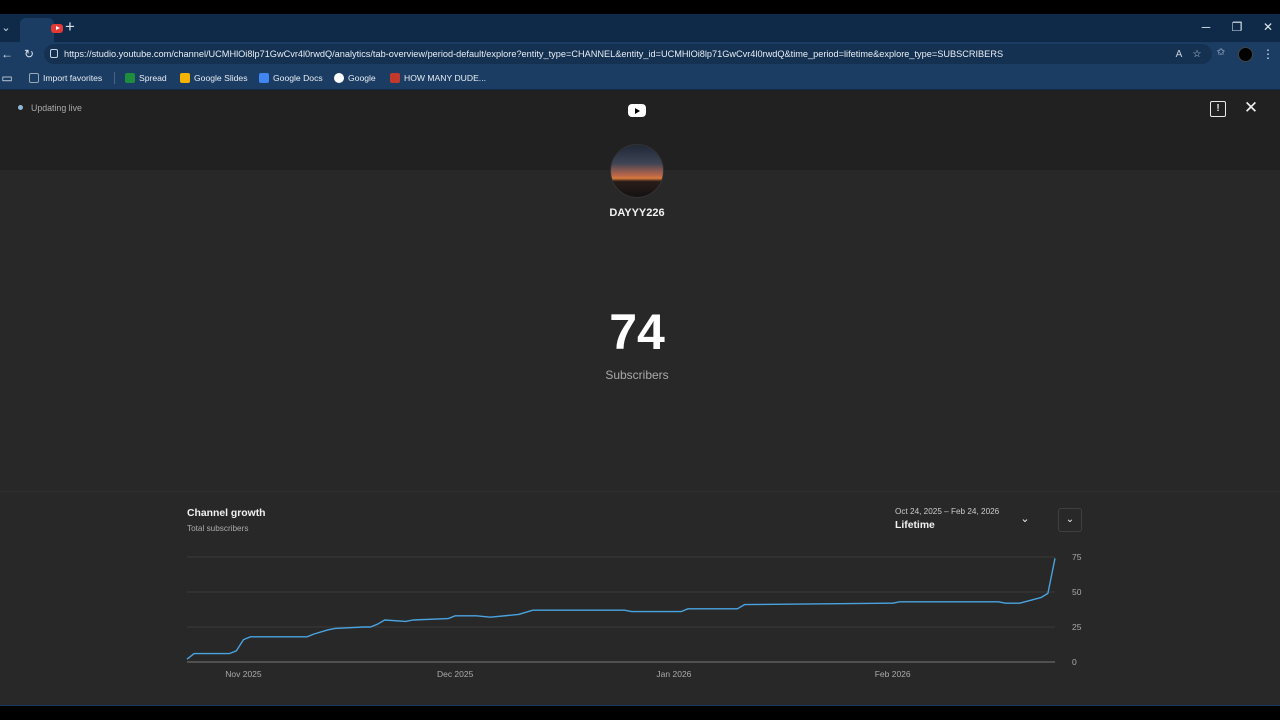  Describe the element at coordinates (637, 213) in the screenshot. I see `channel-name: DAYYY226` at that location.